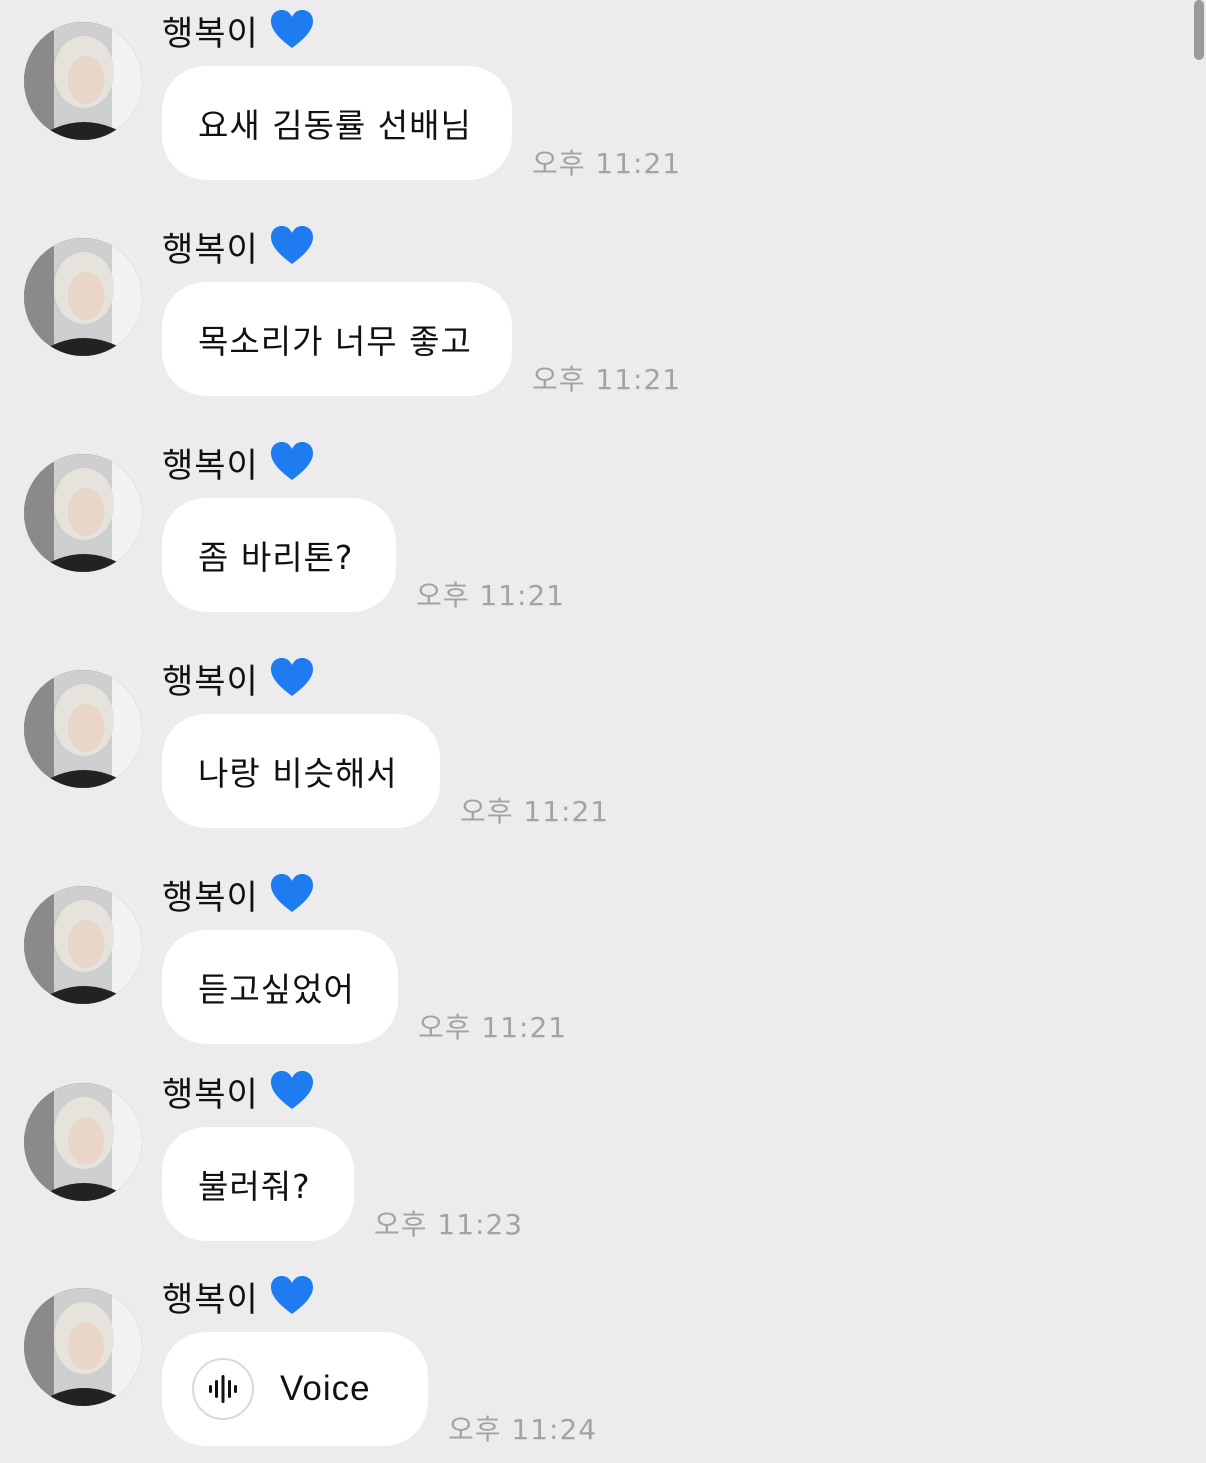 The image size is (1206, 1463). Describe the element at coordinates (298, 773) in the screenshot. I see `message-text: 나랑 비슷해서` at that location.